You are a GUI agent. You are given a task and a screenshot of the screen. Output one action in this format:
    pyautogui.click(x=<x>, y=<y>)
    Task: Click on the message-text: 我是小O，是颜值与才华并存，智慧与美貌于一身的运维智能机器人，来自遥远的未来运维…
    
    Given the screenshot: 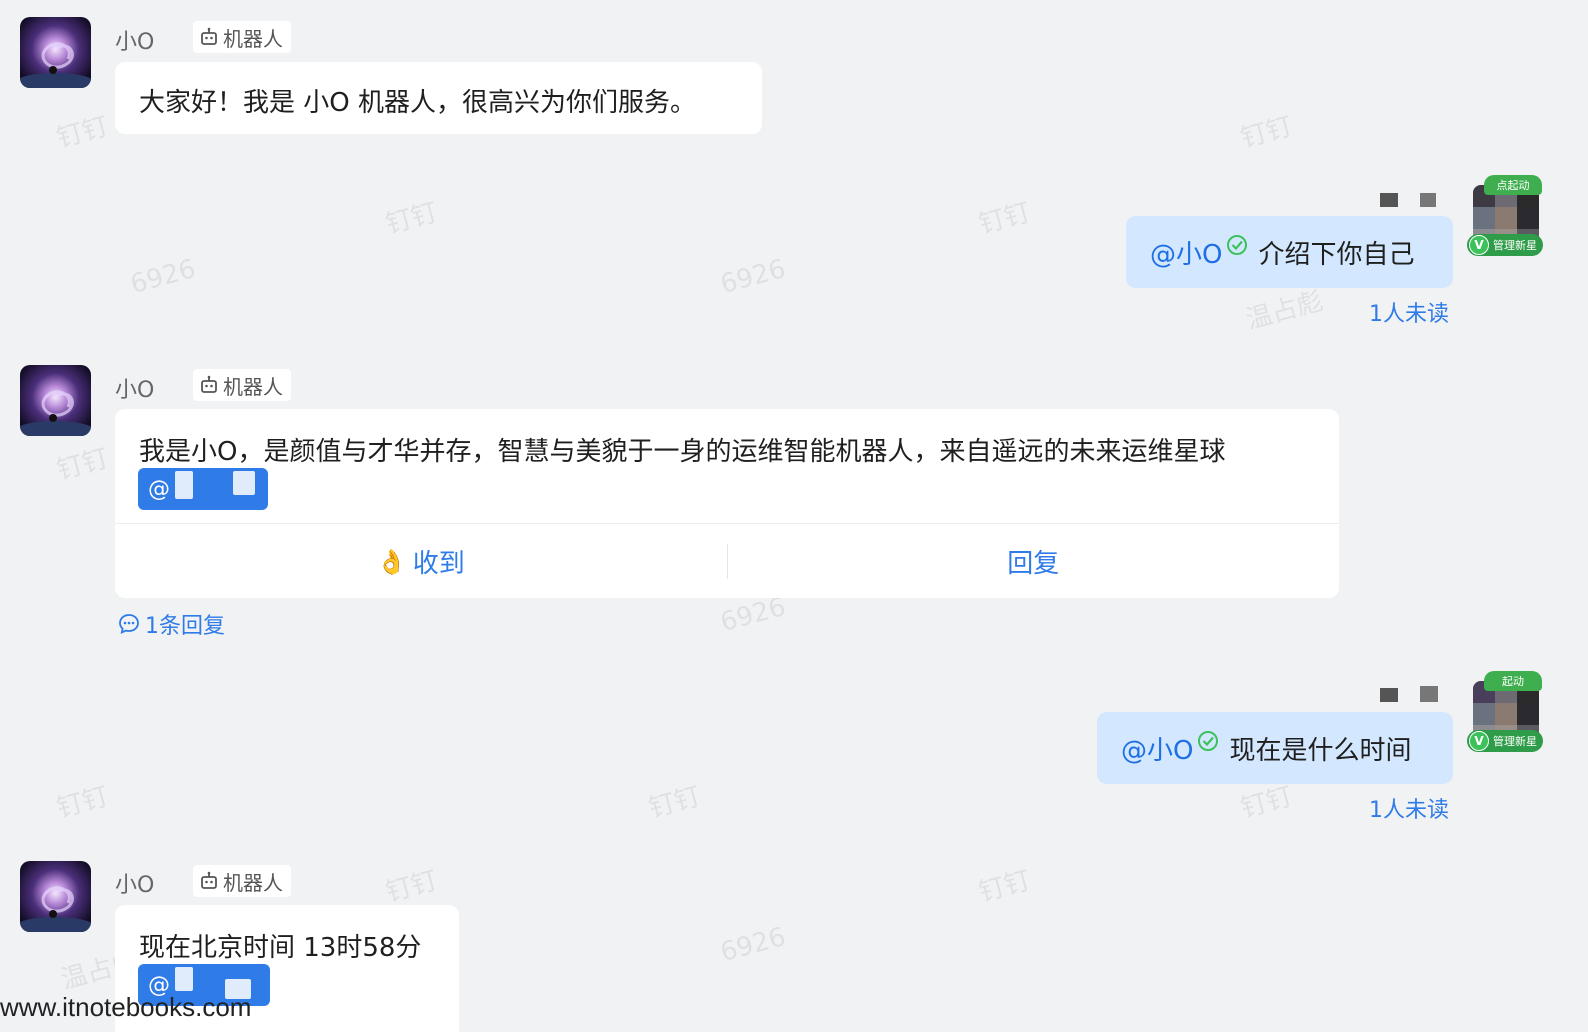 What is the action you would take?
    pyautogui.click(x=682, y=452)
    